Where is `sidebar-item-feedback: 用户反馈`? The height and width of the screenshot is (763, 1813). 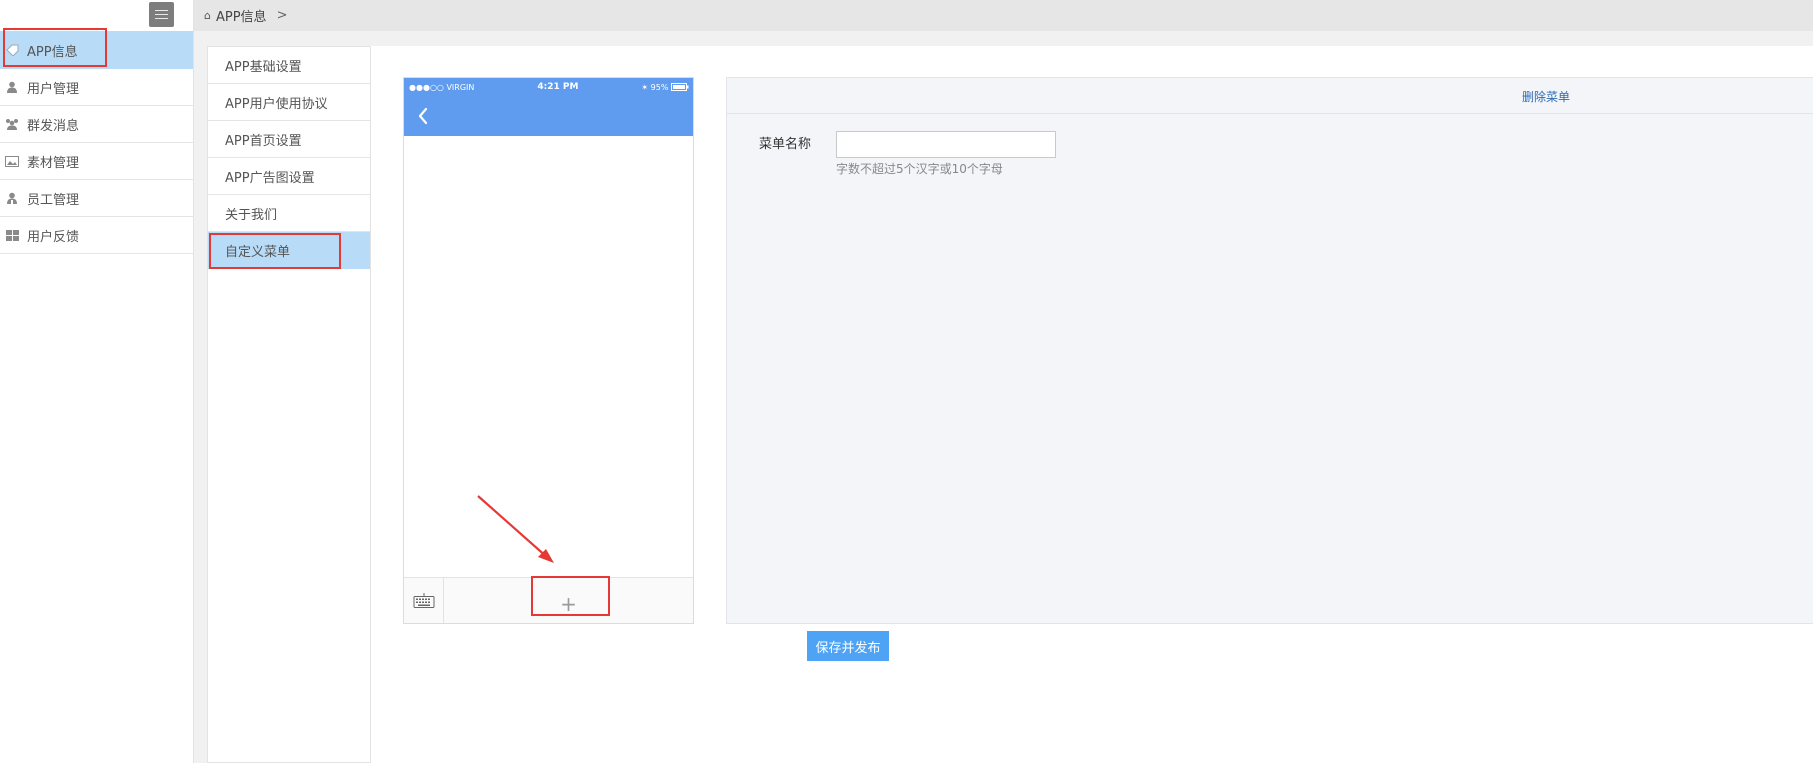
sidebar-item-feedback: 用户反馈 is located at coordinates (96, 235).